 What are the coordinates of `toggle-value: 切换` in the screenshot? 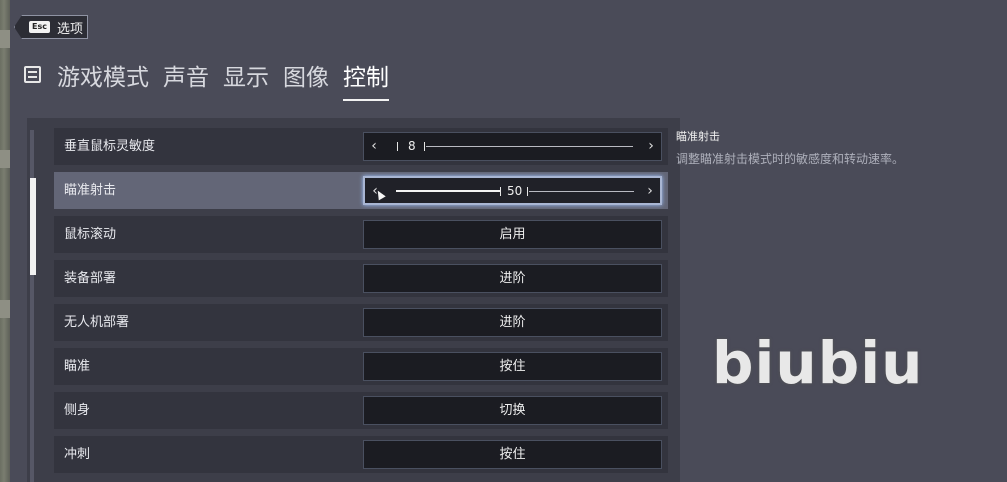 It's located at (512, 410).